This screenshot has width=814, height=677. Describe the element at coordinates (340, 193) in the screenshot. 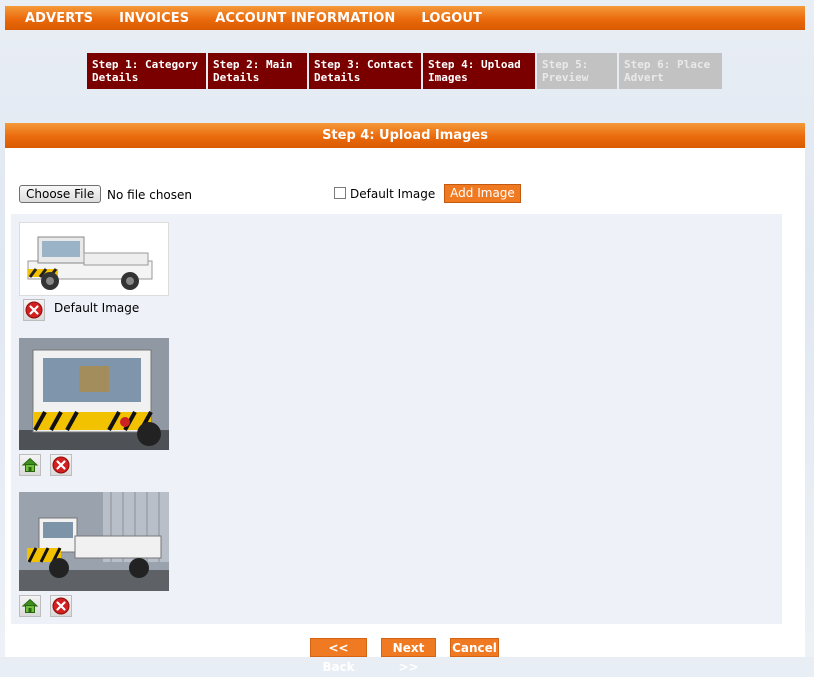

I see `default-image-checkbox` at that location.